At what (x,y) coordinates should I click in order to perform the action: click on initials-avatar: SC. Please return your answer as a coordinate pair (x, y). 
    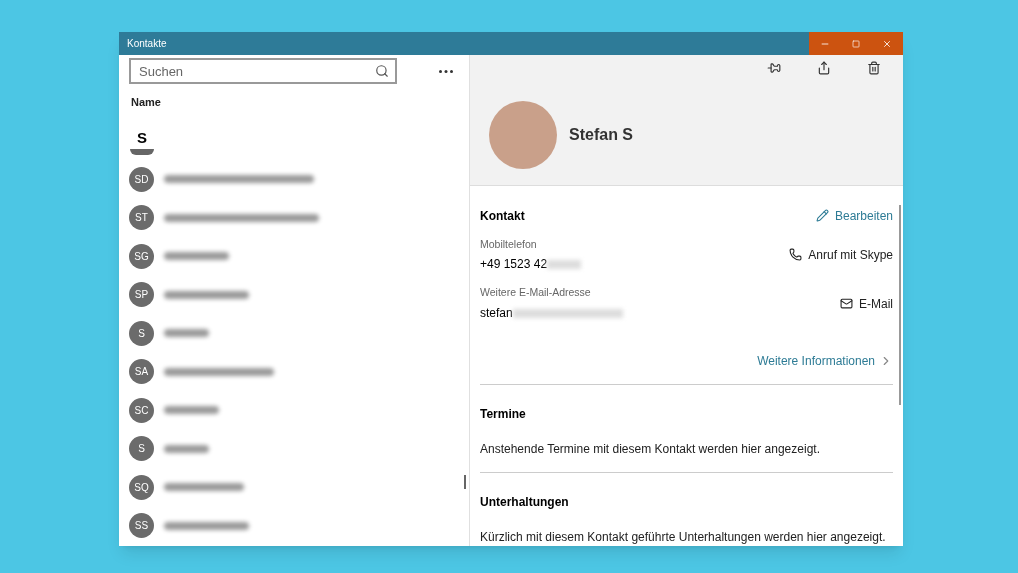
    Looking at the image, I should click on (141, 410).